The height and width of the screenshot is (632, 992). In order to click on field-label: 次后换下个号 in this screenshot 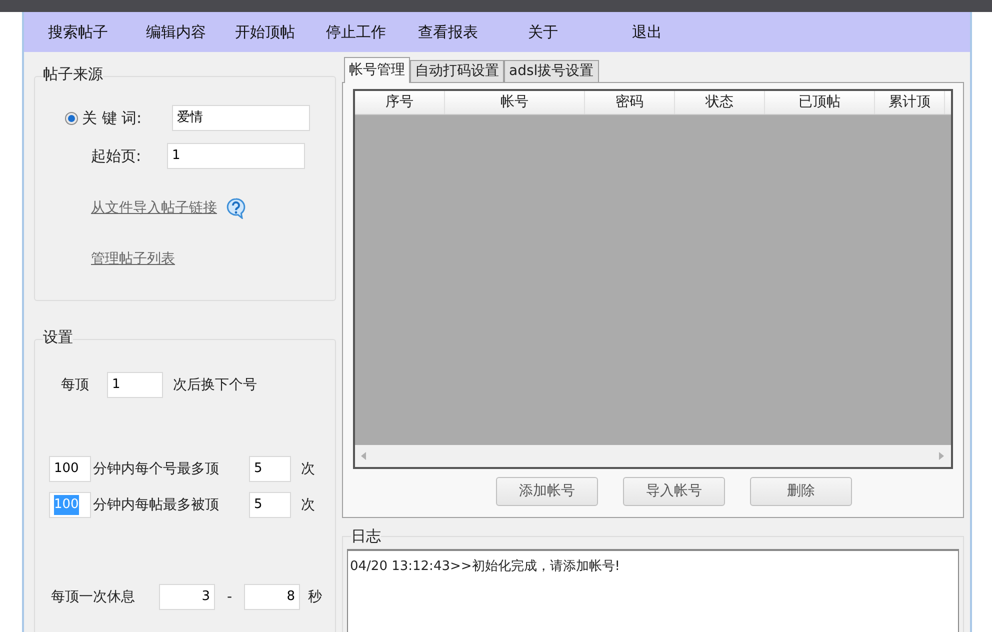, I will do `click(215, 385)`.